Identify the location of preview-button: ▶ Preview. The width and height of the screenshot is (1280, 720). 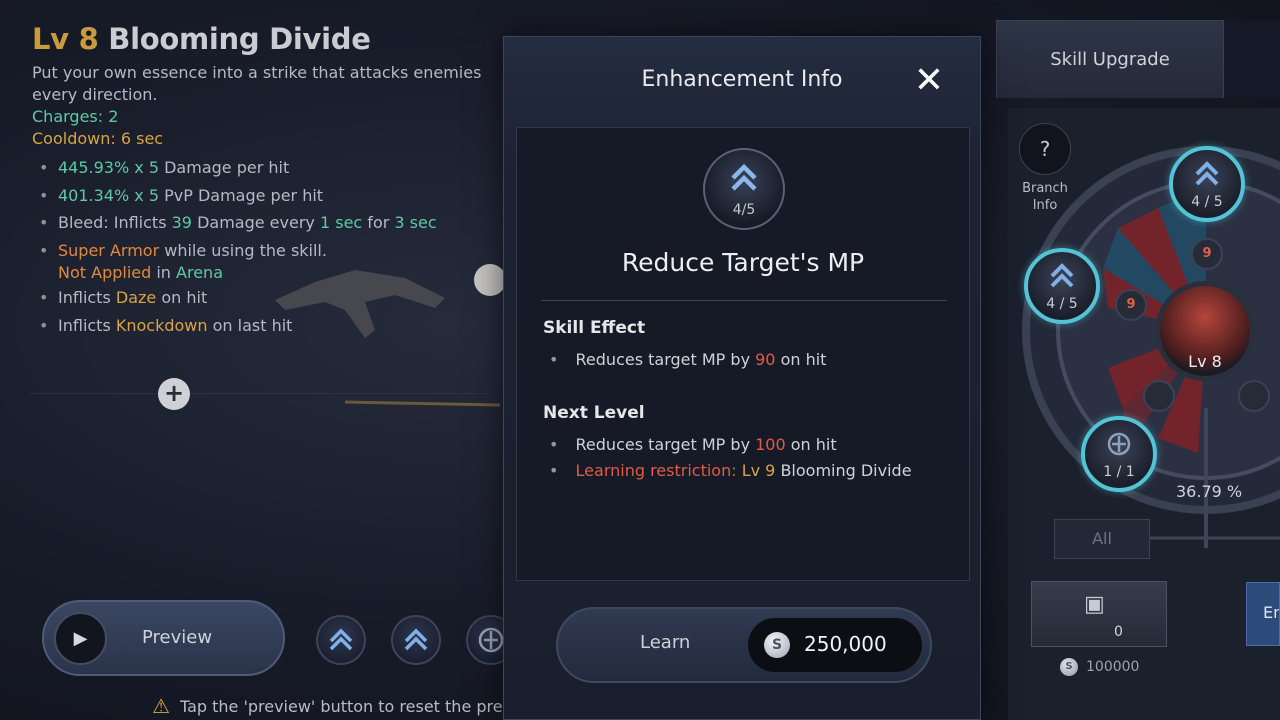
(163, 638).